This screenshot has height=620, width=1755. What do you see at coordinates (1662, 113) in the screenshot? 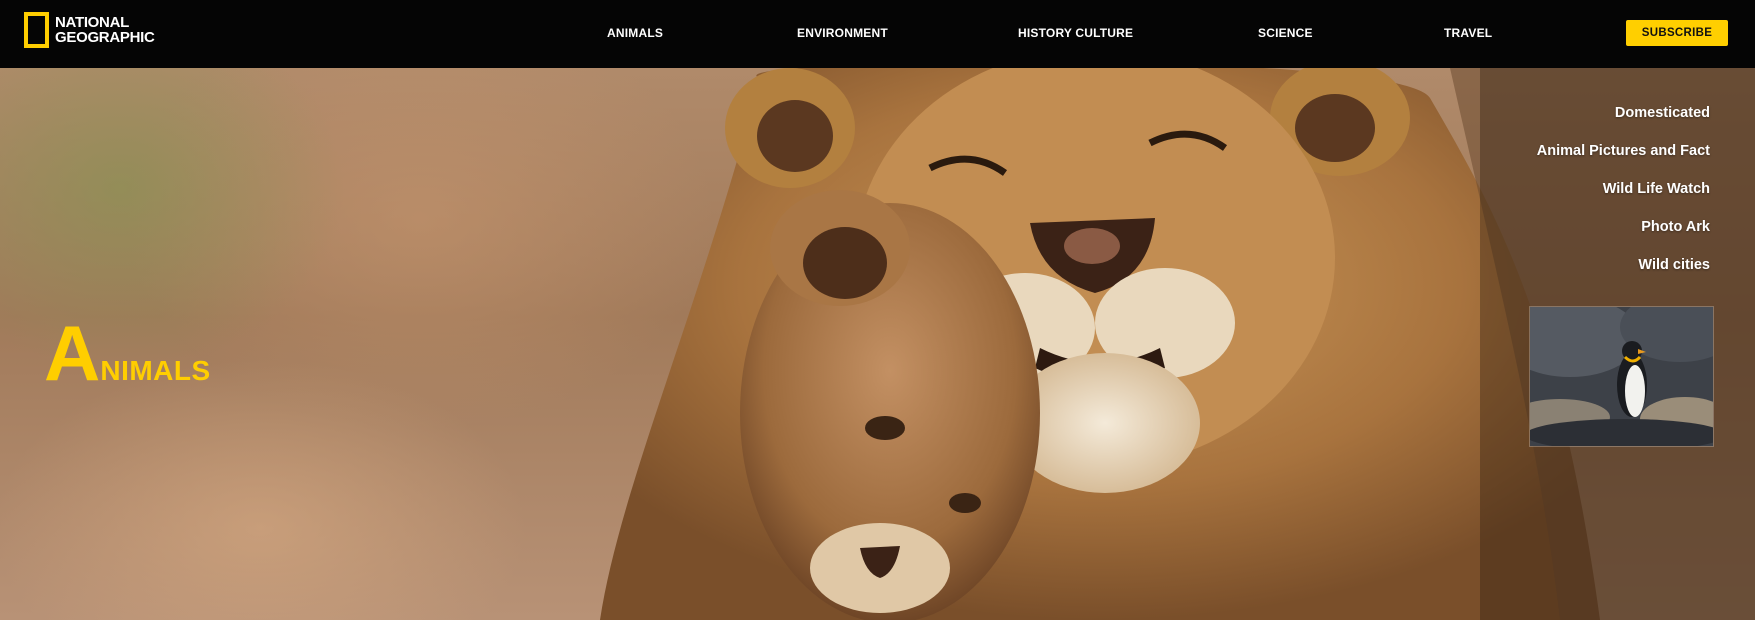
I see `submenu-item-domesticated: Domesticated` at bounding box center [1662, 113].